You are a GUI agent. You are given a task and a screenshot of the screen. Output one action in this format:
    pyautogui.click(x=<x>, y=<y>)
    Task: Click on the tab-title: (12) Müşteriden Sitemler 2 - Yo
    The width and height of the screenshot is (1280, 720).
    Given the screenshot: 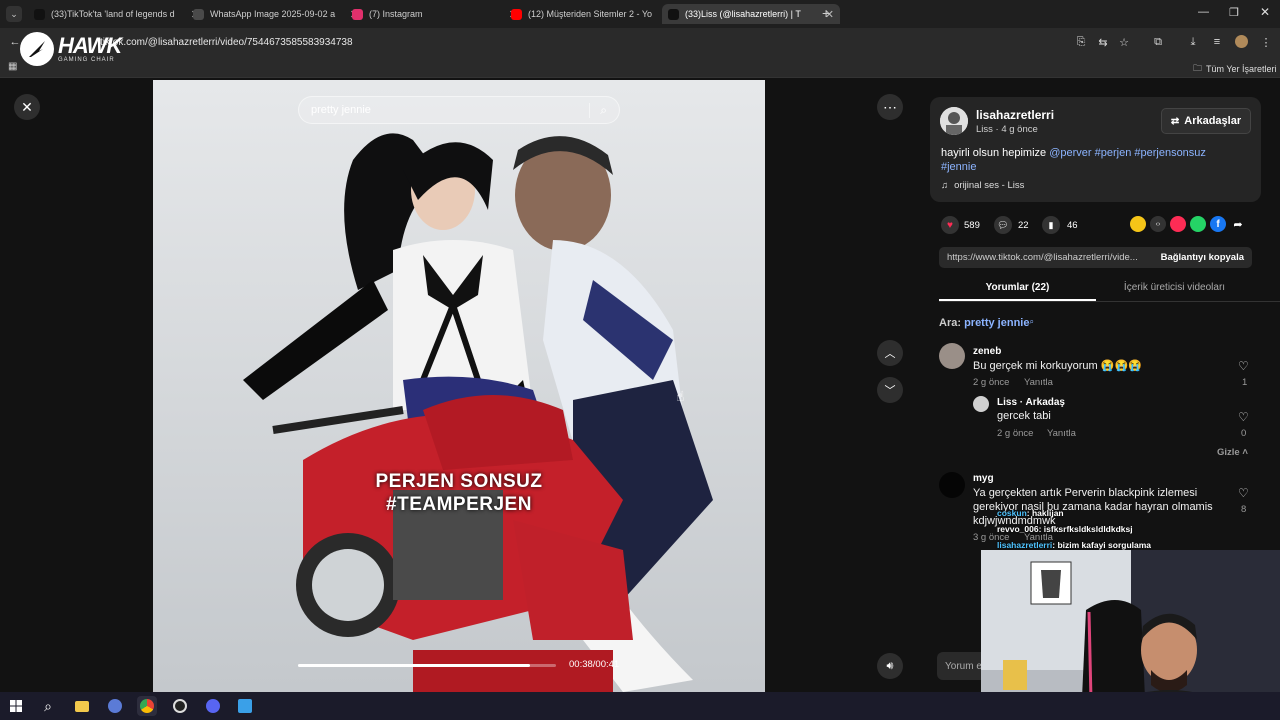 What is the action you would take?
    pyautogui.click(x=590, y=14)
    